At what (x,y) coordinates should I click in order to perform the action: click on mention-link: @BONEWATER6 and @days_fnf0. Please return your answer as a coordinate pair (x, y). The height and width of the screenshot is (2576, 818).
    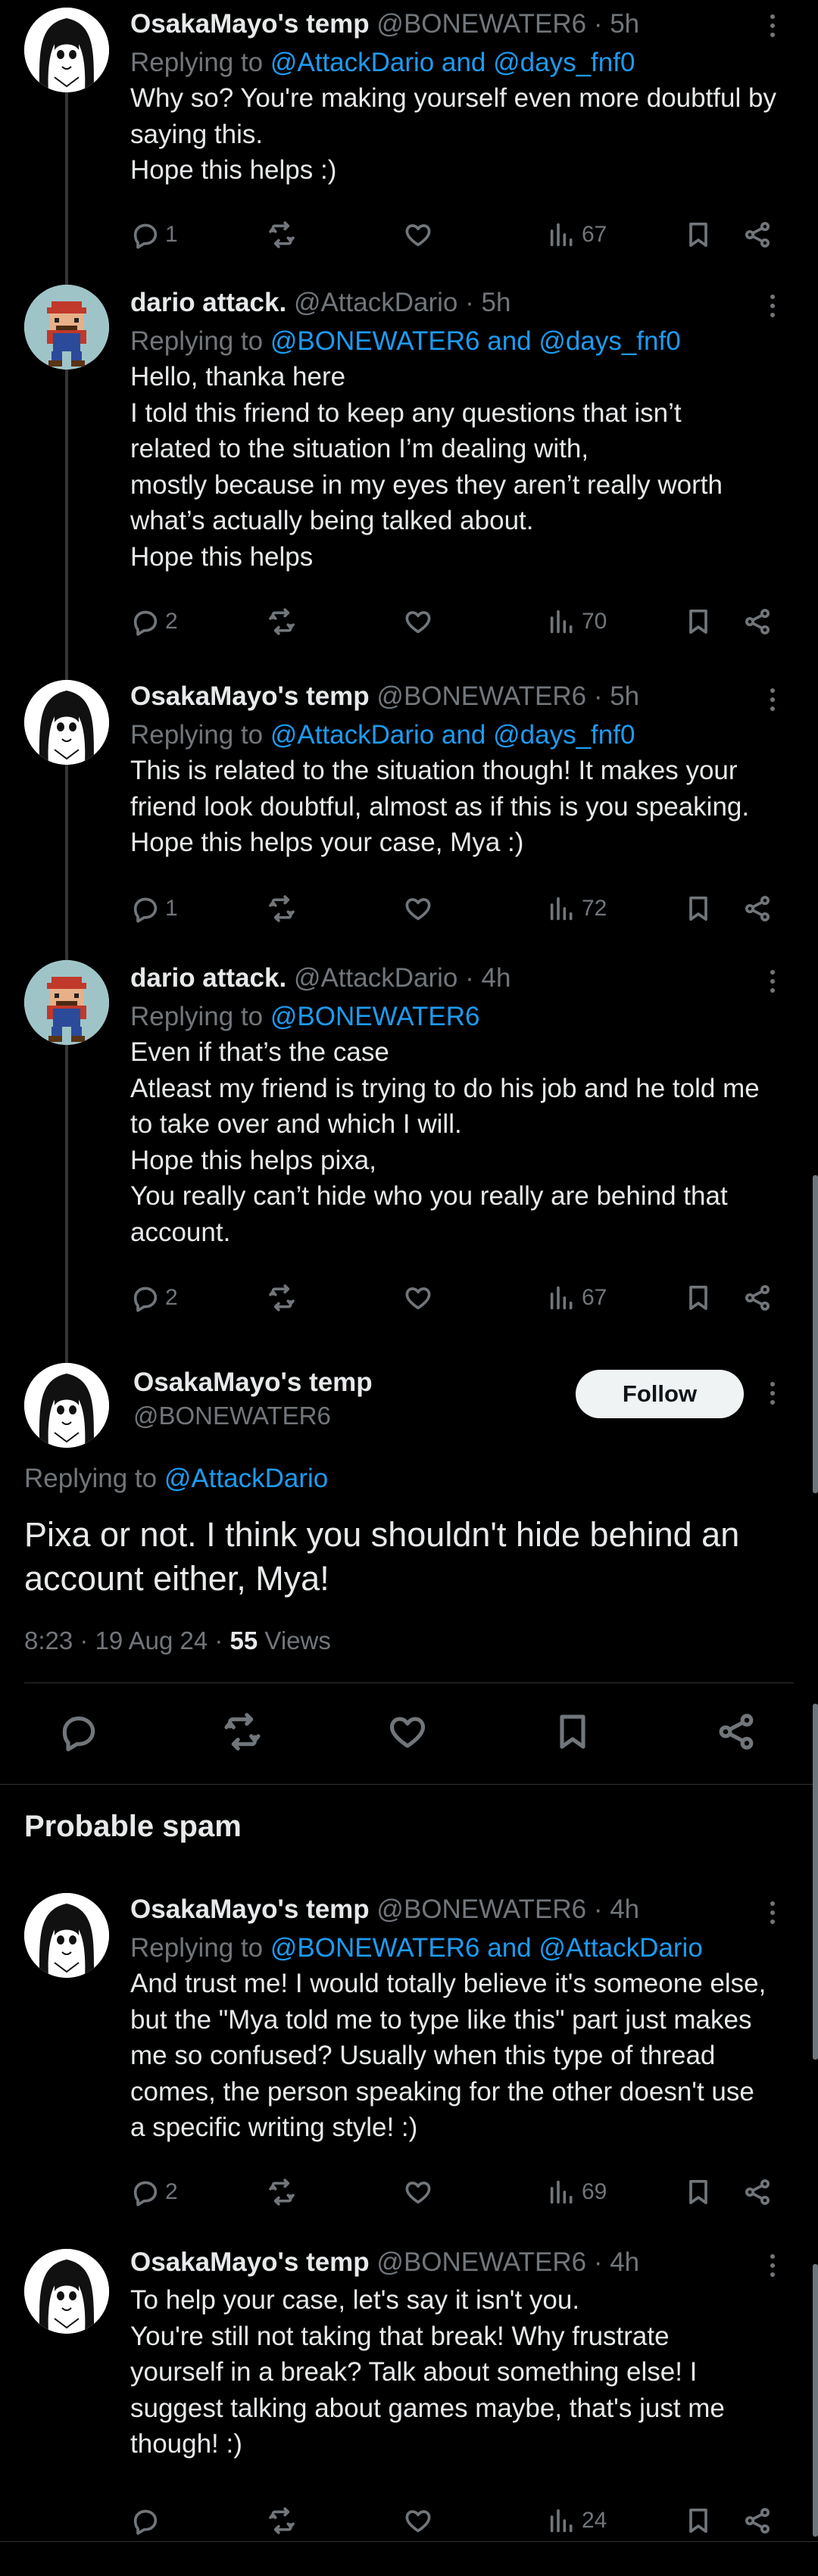
    Looking at the image, I should click on (475, 341).